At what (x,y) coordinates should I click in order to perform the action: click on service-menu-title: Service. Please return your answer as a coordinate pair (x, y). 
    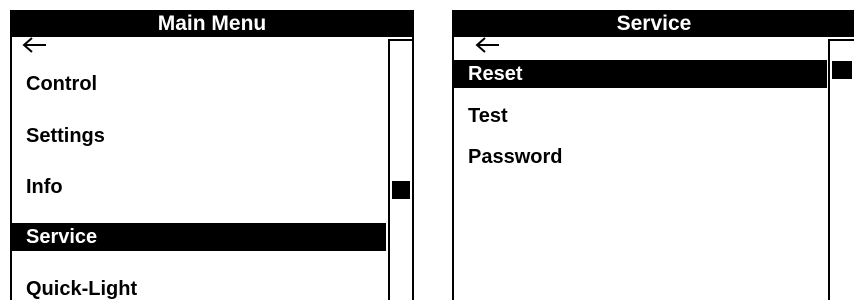
    Looking at the image, I should click on (654, 23).